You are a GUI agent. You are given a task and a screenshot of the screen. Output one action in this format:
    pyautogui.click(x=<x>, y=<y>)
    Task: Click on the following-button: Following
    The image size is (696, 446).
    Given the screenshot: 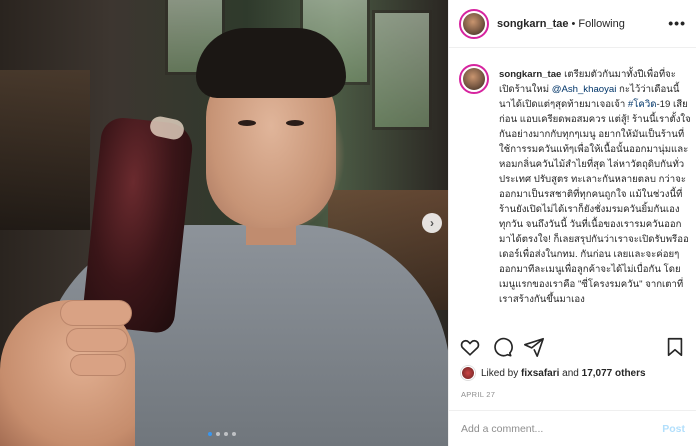 What is the action you would take?
    pyautogui.click(x=601, y=24)
    